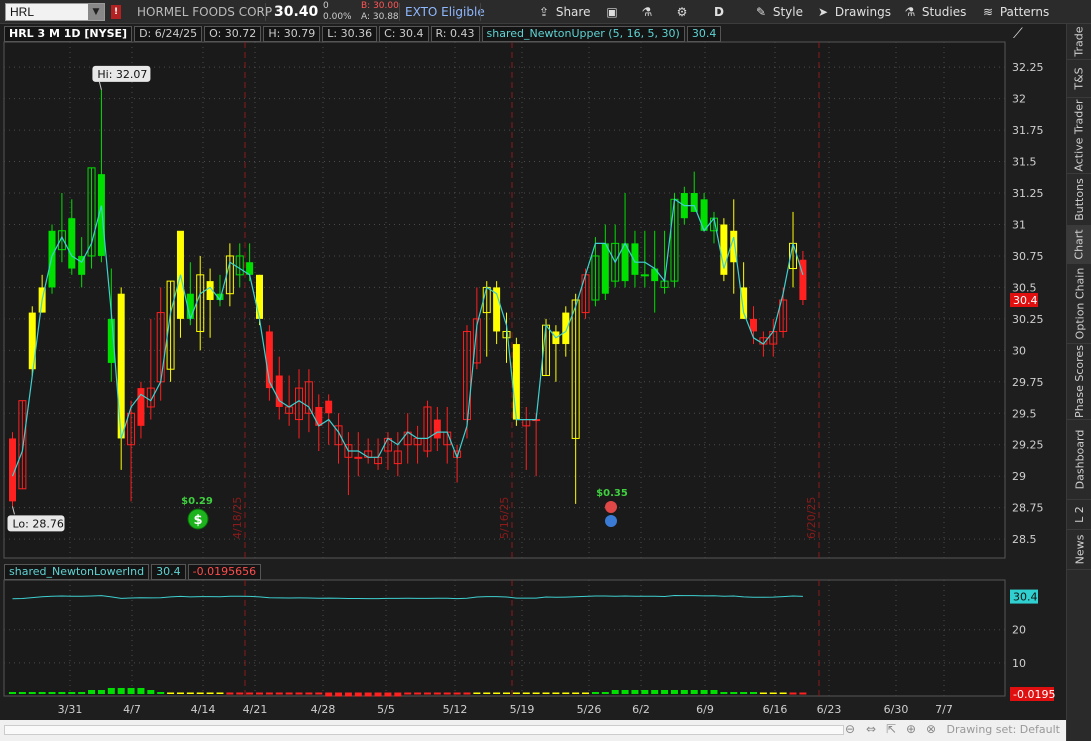 This screenshot has height=741, width=1091. Describe the element at coordinates (197, 520) in the screenshot. I see `dividend-icon-glyph: $` at that location.